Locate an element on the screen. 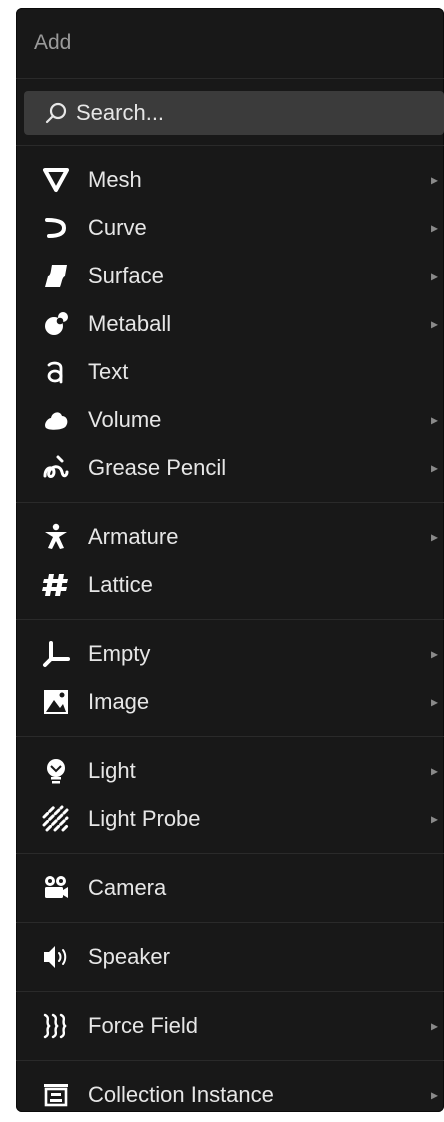 This screenshot has height=1122, width=444. search-icon is located at coordinates (56, 113).